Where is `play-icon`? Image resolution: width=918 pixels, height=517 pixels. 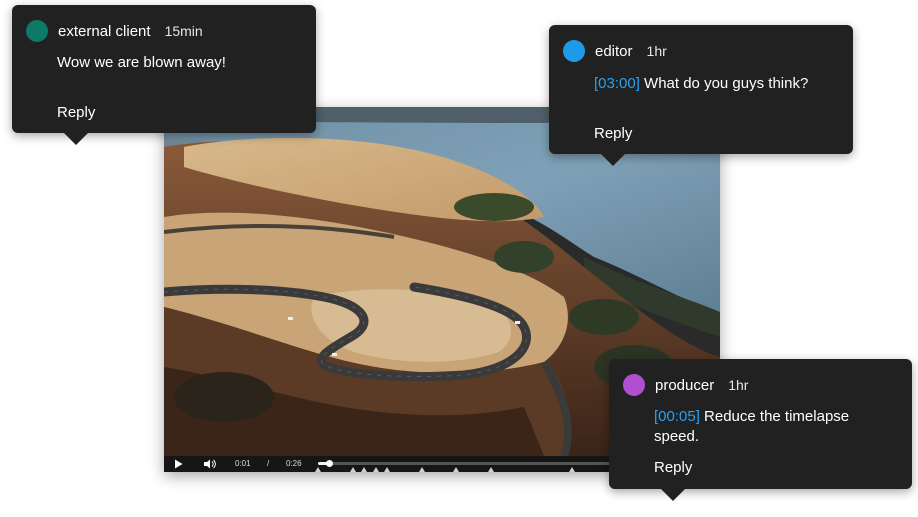 play-icon is located at coordinates (178, 464).